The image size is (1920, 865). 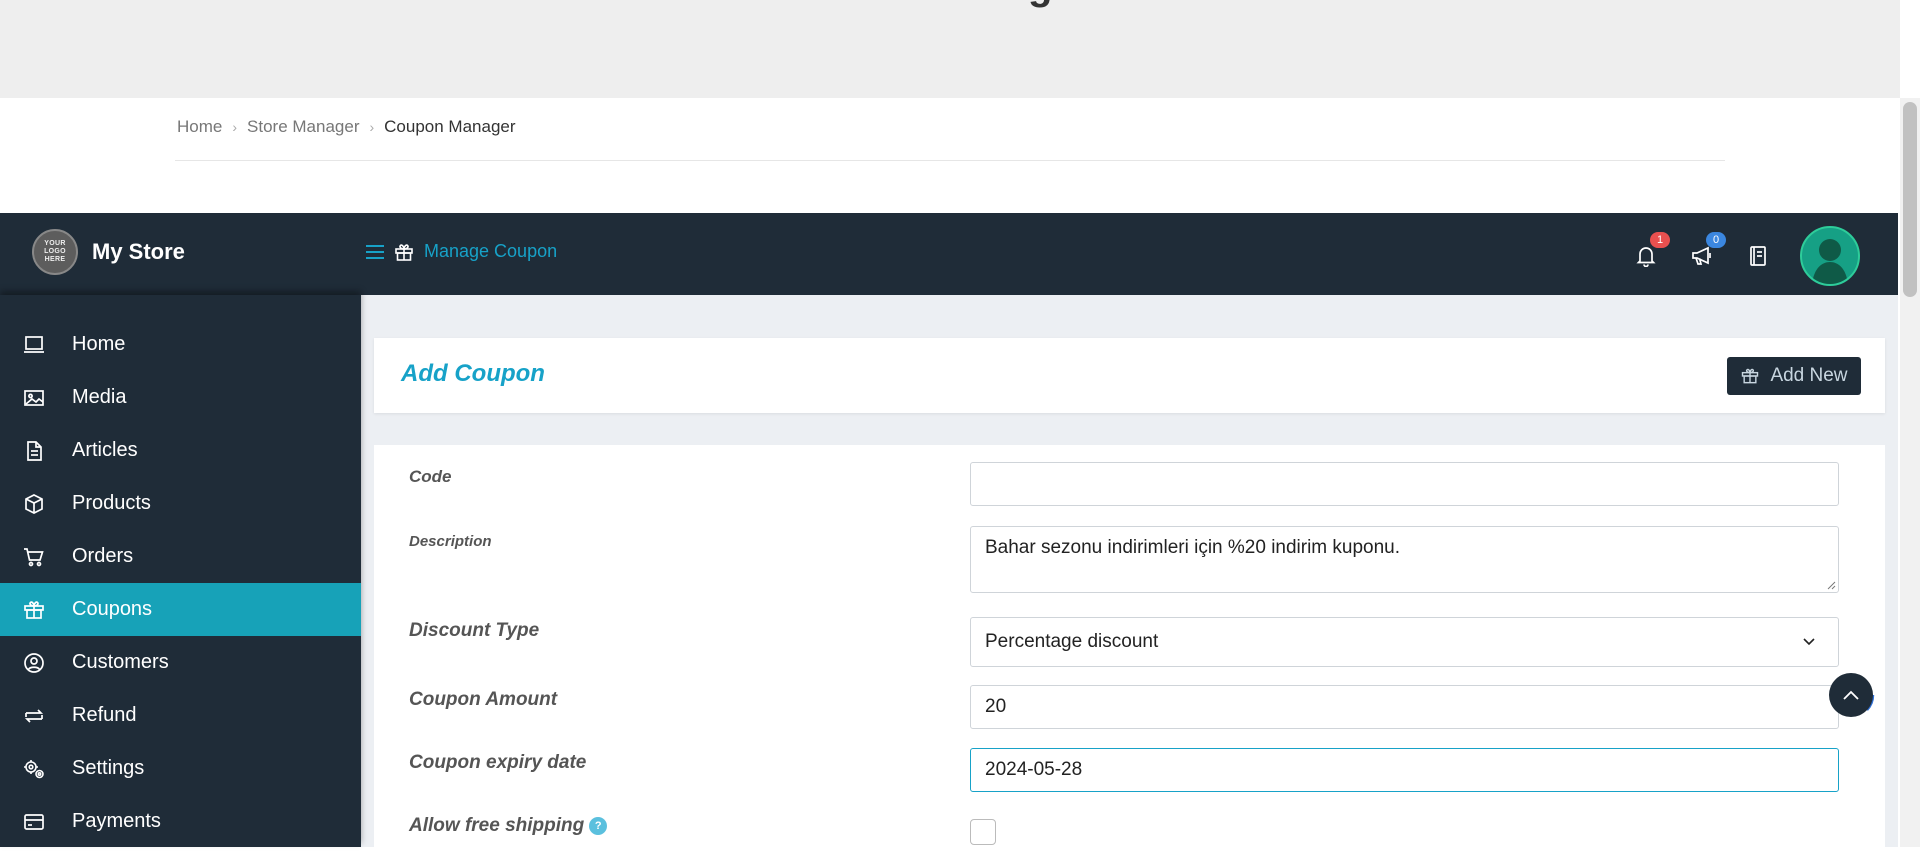 I want to click on discount-type-value: Percentage discount, so click(x=1072, y=641).